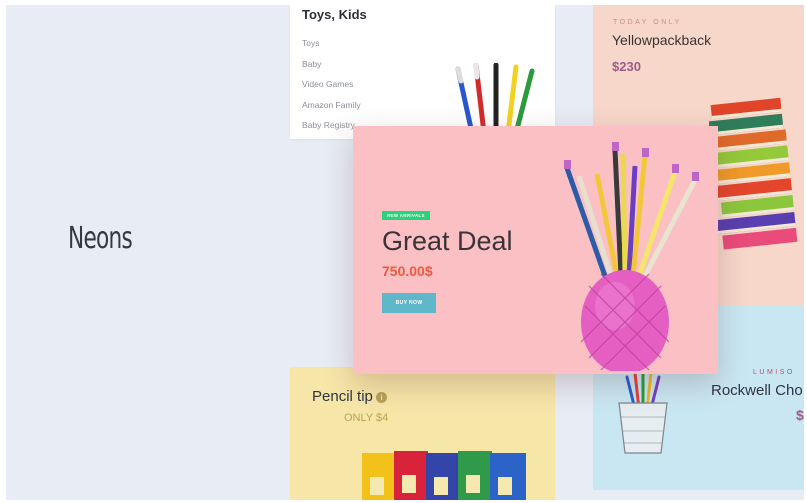 This screenshot has width=807, height=503. Describe the element at coordinates (407, 271) in the screenshot. I see `deal-price: 750.00$` at that location.